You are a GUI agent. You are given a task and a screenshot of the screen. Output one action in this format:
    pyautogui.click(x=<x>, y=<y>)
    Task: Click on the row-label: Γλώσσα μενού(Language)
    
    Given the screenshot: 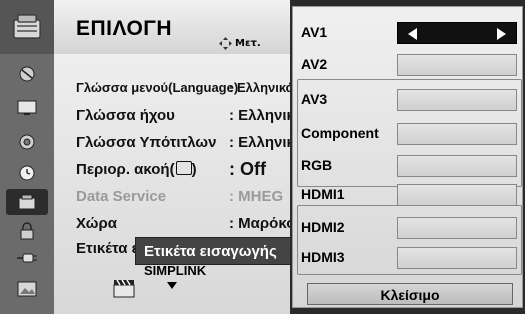 What is the action you would take?
    pyautogui.click(x=157, y=87)
    